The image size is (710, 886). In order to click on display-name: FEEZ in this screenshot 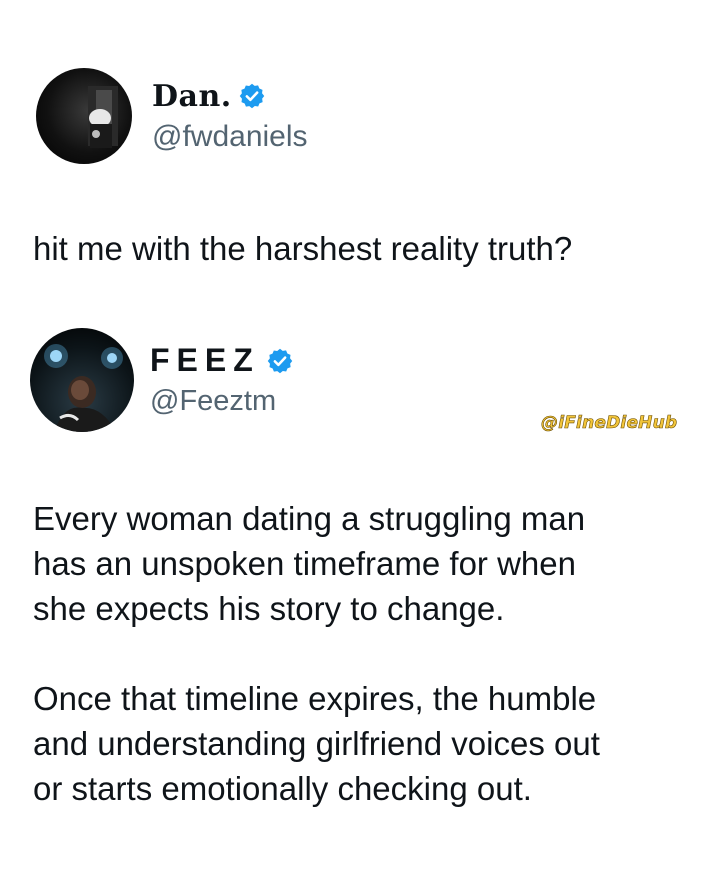, I will do `click(205, 360)`.